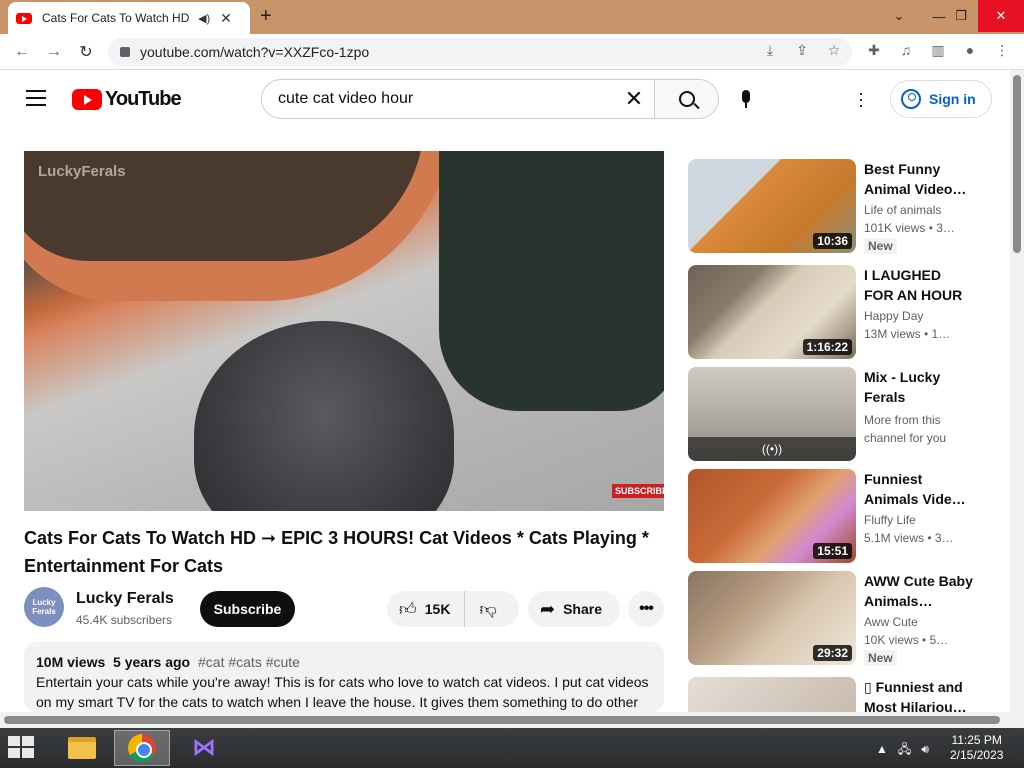 The height and width of the screenshot is (768, 1024). I want to click on settings-kebab-icon: · · ·, so click(861, 99).